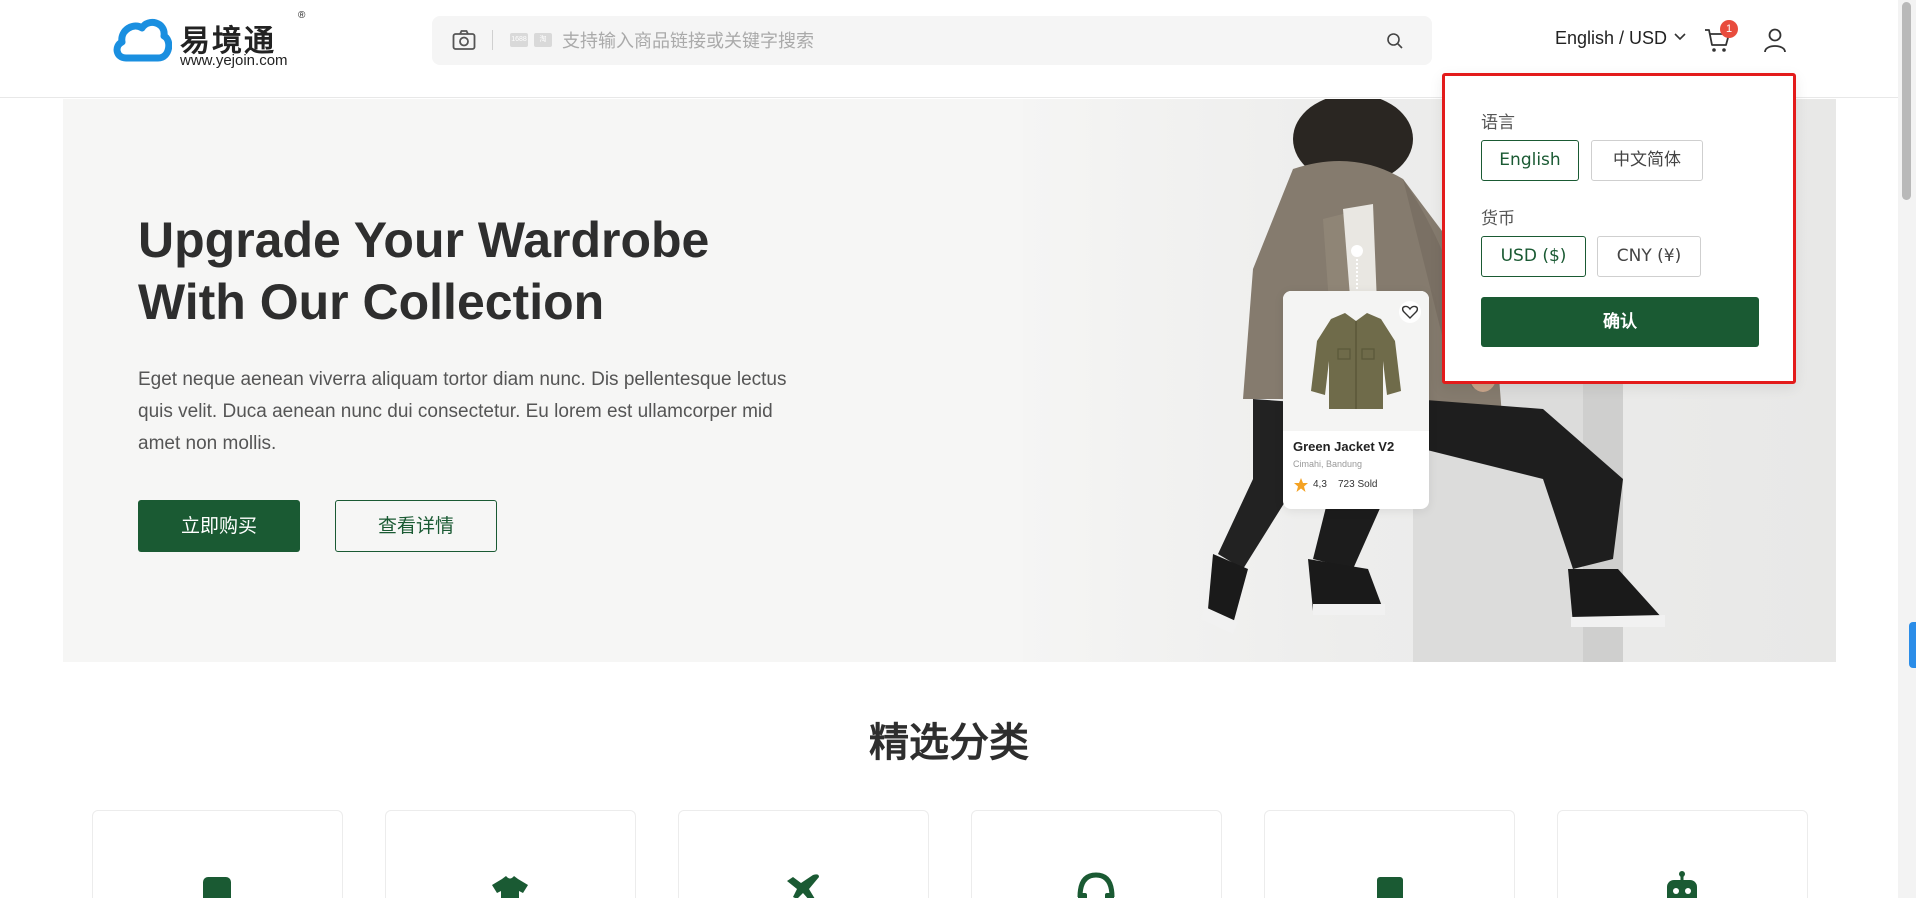 This screenshot has width=1916, height=898. I want to click on product-name: Green Jacket V2, so click(1344, 446).